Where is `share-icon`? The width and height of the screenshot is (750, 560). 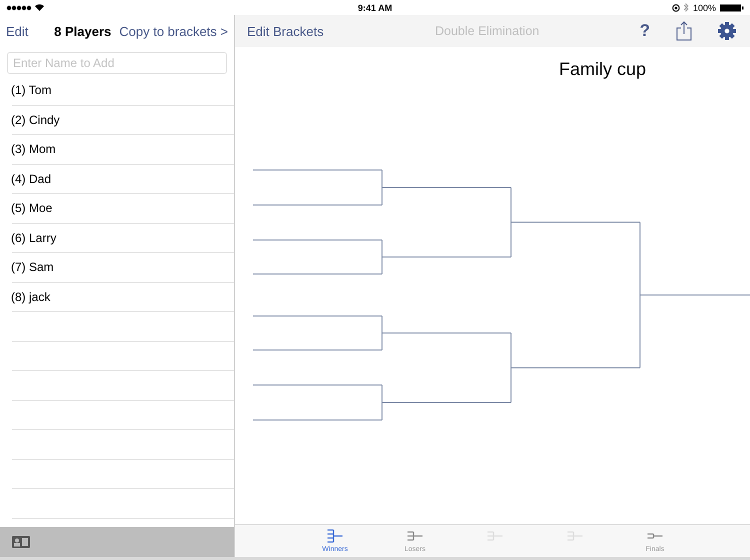
share-icon is located at coordinates (684, 31).